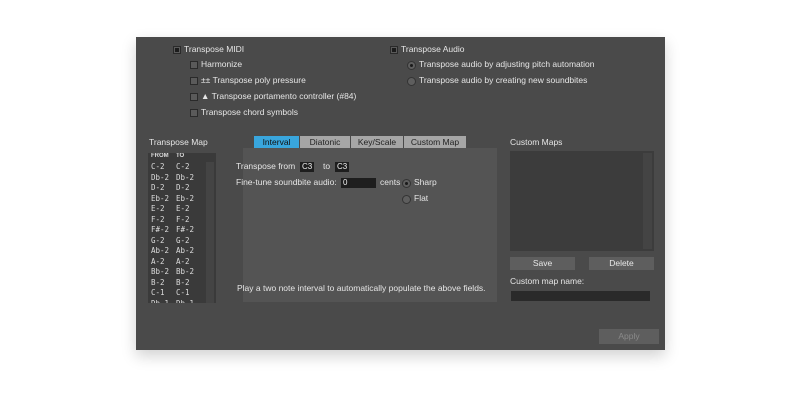  Describe the element at coordinates (158, 292) in the screenshot. I see `map-from-cell: C-1` at that location.